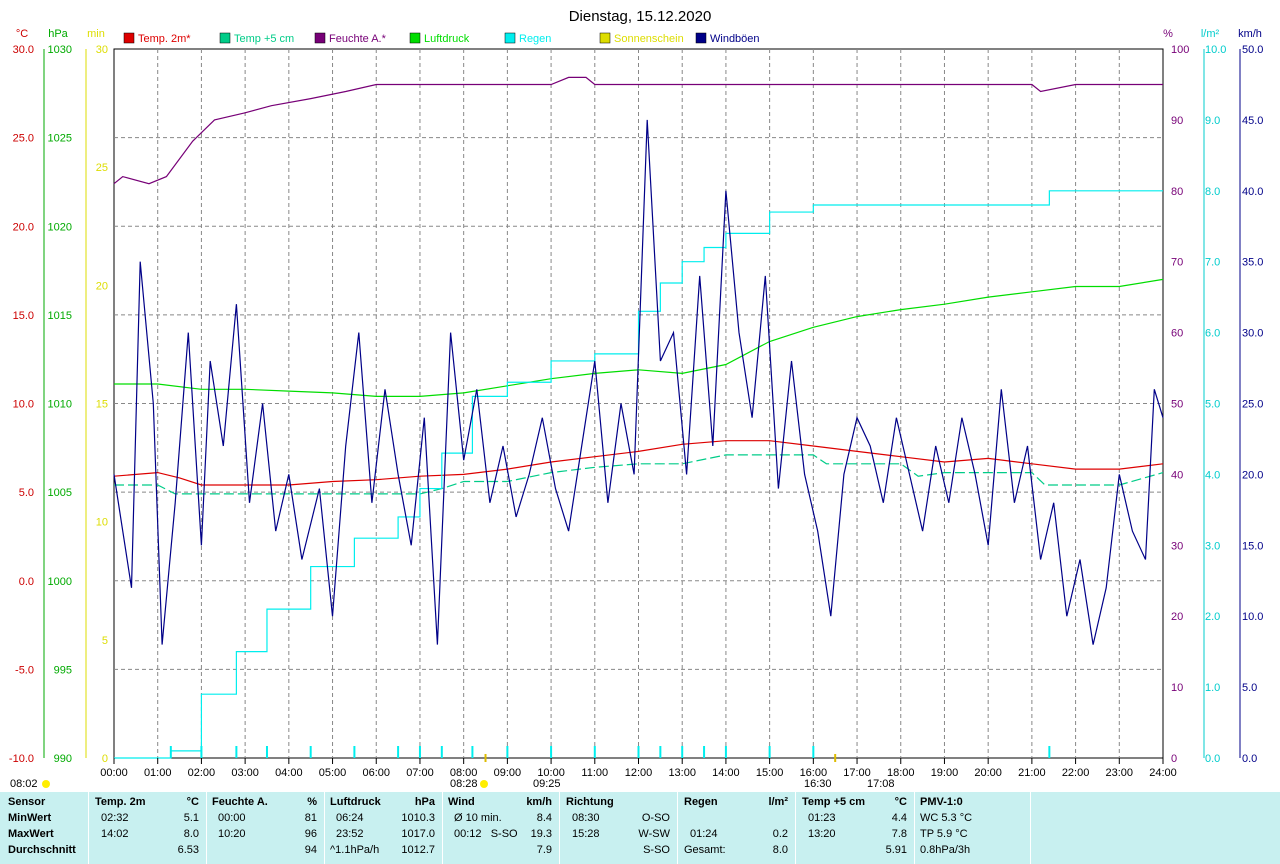  I want to click on legend-label-1: Temp +5 cm, so click(264, 39).